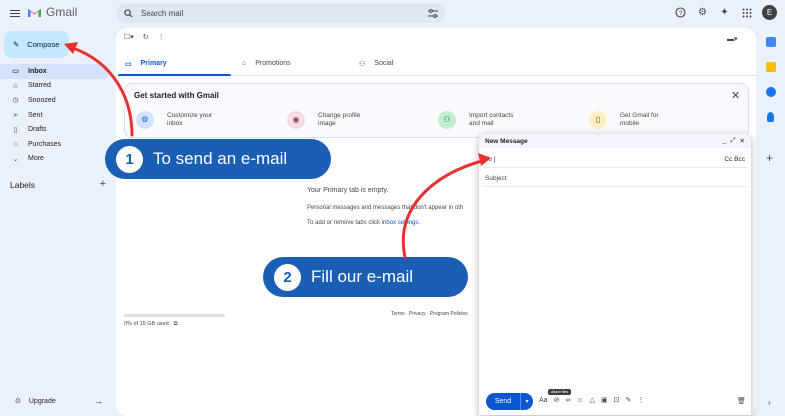 The height and width of the screenshot is (416, 785). What do you see at coordinates (543, 400) in the screenshot?
I see `formatting-button: Aa` at bounding box center [543, 400].